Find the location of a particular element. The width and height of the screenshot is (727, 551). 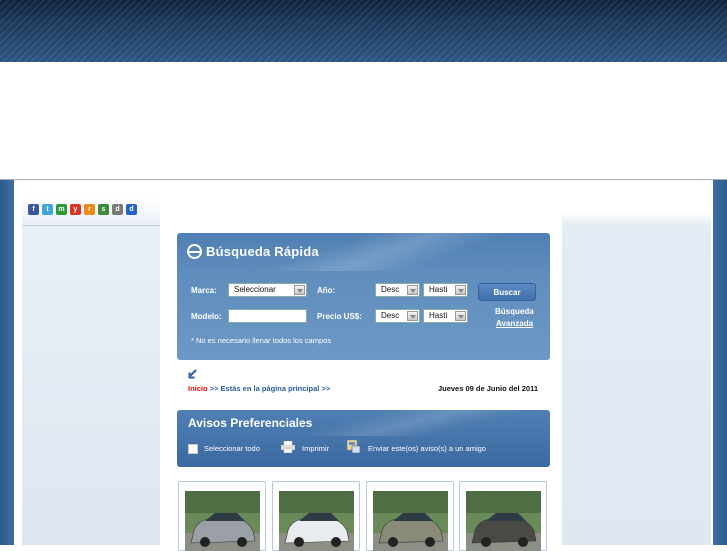

send-to-friend-link: Enviar este(os) aviso(s) a un amigo is located at coordinates (427, 448).